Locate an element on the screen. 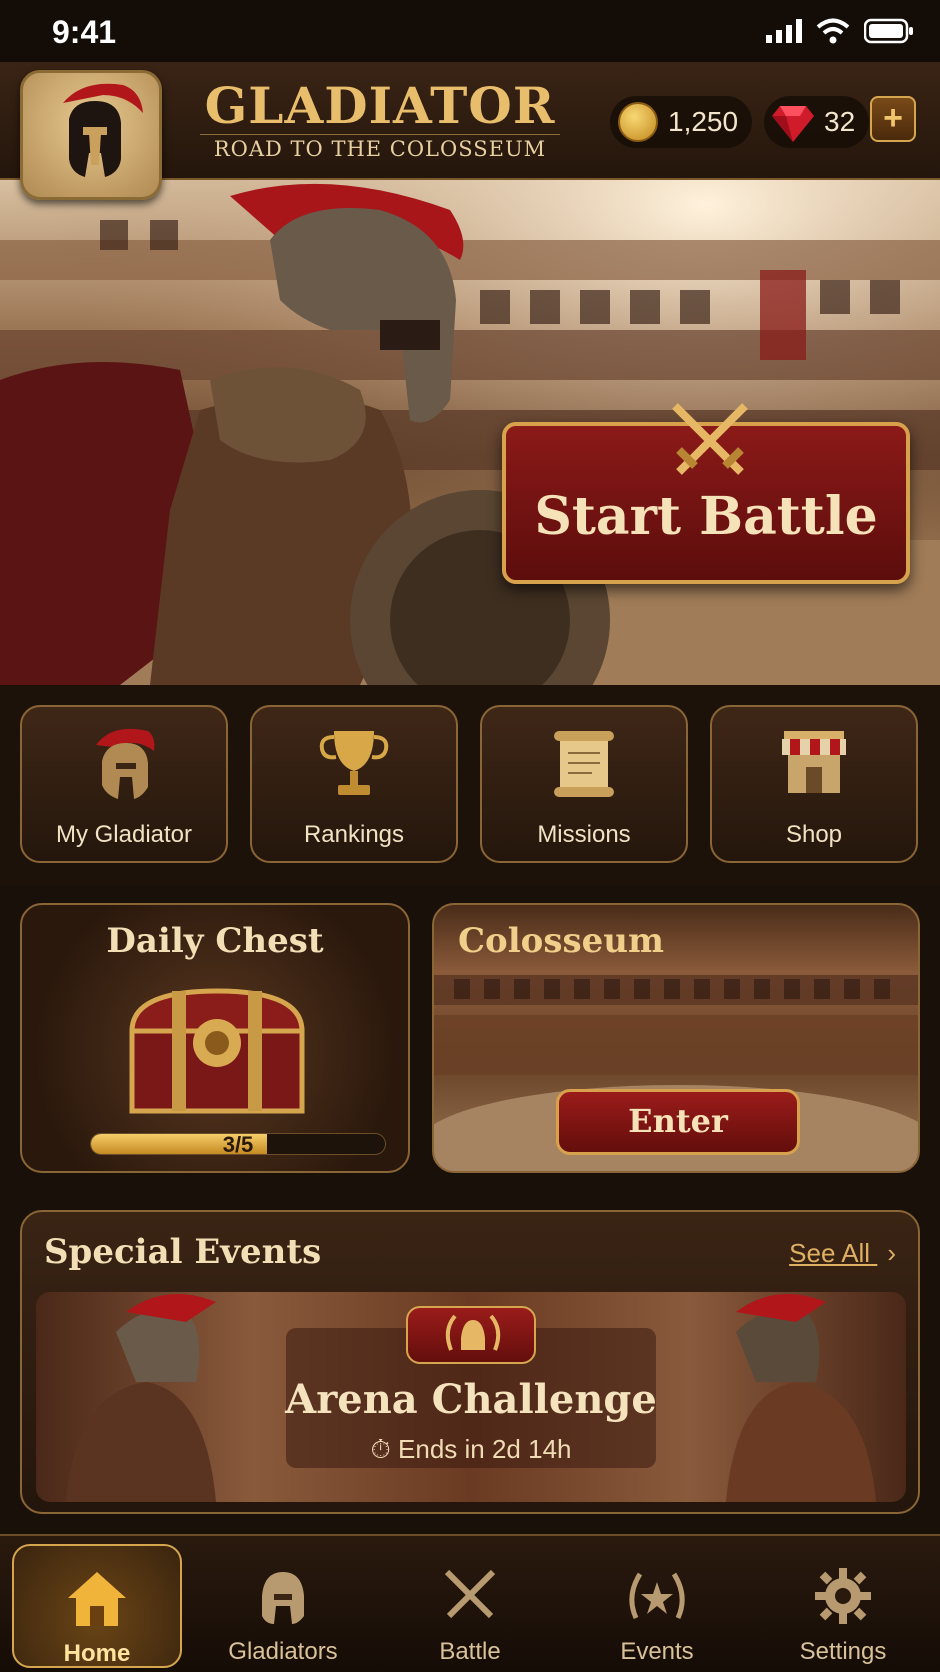 This screenshot has height=1672, width=940. rankings-label: Rankings is located at coordinates (354, 834).